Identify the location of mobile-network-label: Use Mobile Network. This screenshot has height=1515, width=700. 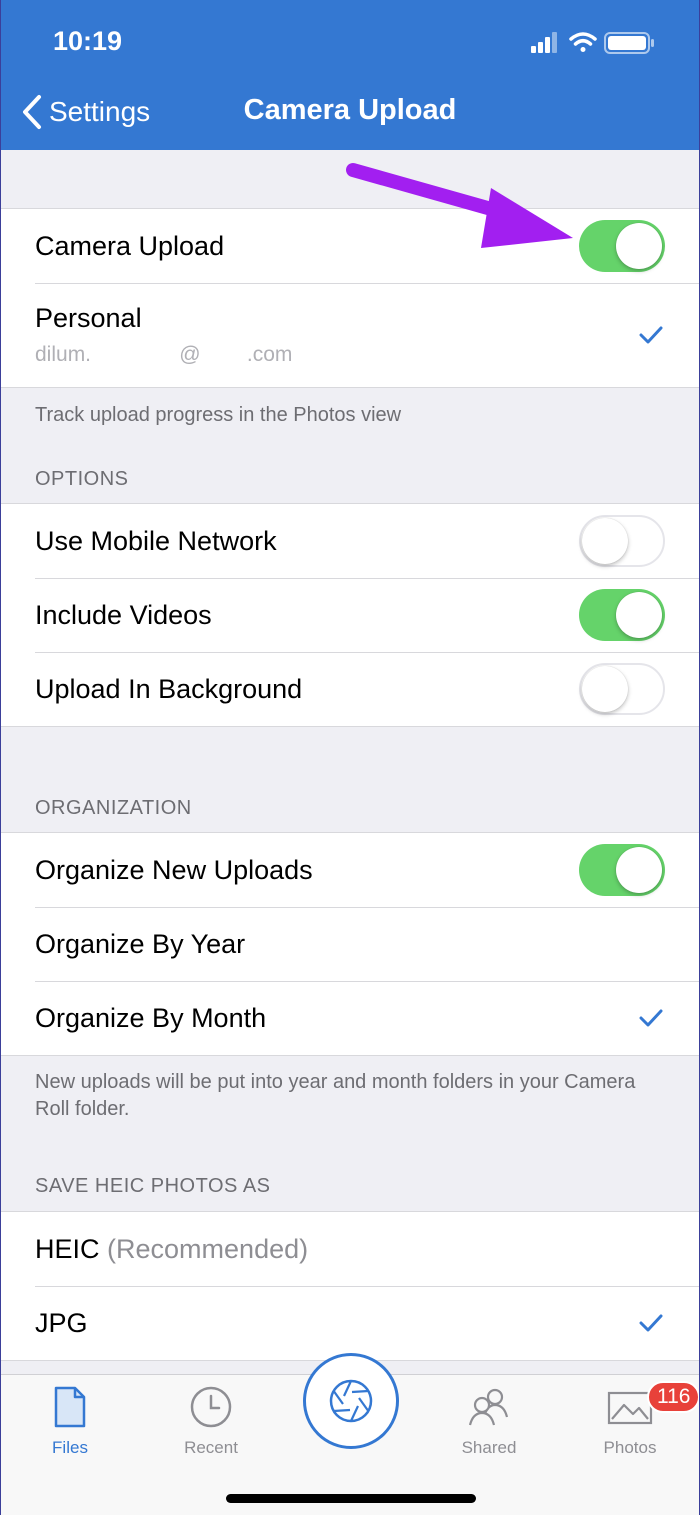
(156, 540).